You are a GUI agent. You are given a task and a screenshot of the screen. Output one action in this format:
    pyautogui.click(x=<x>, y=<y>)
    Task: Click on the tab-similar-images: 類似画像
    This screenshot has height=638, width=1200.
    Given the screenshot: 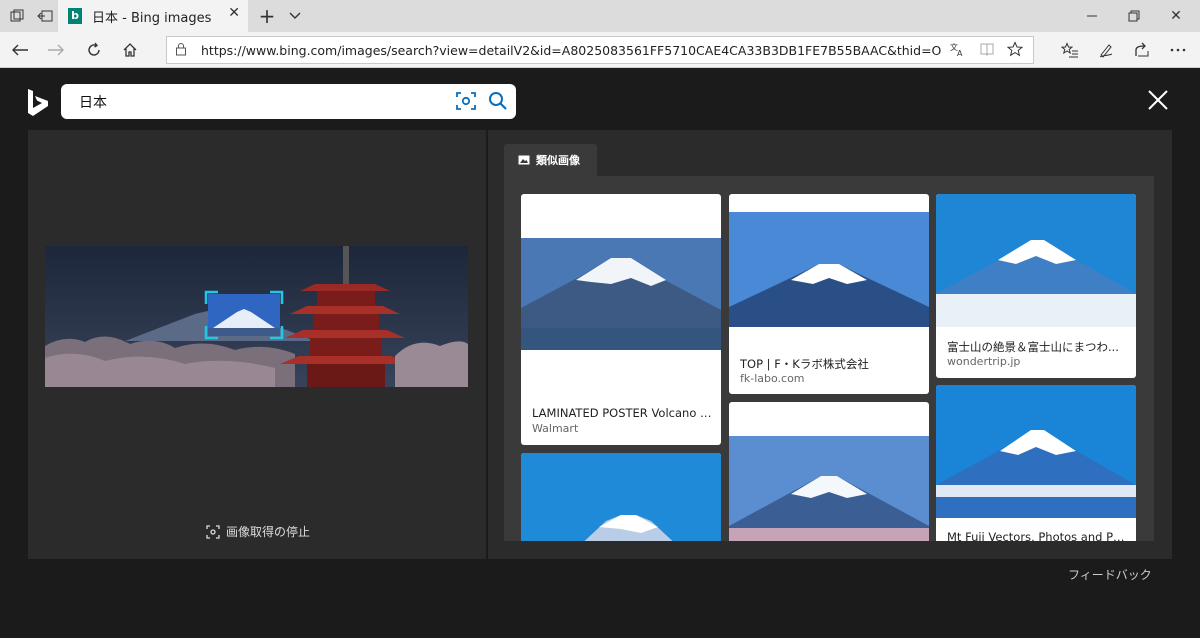 What is the action you would take?
    pyautogui.click(x=550, y=160)
    